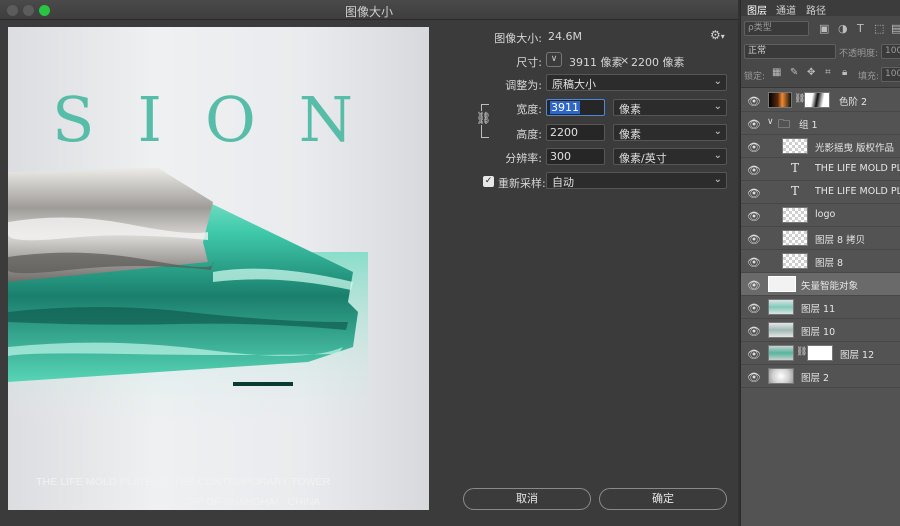  Describe the element at coordinates (816, 9) in the screenshot. I see `tab-paths: 路径` at that location.